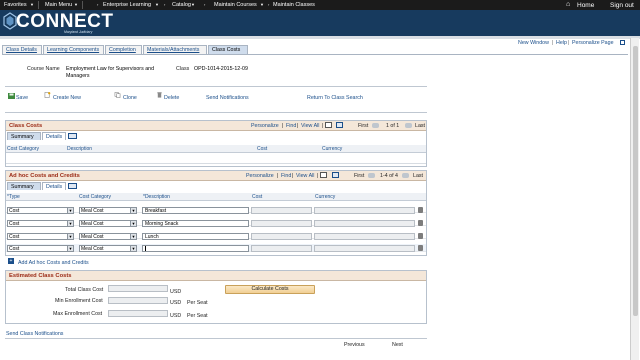  Describe the element at coordinates (54, 136) in the screenshot. I see `class-costs-tab-details: Details` at that location.